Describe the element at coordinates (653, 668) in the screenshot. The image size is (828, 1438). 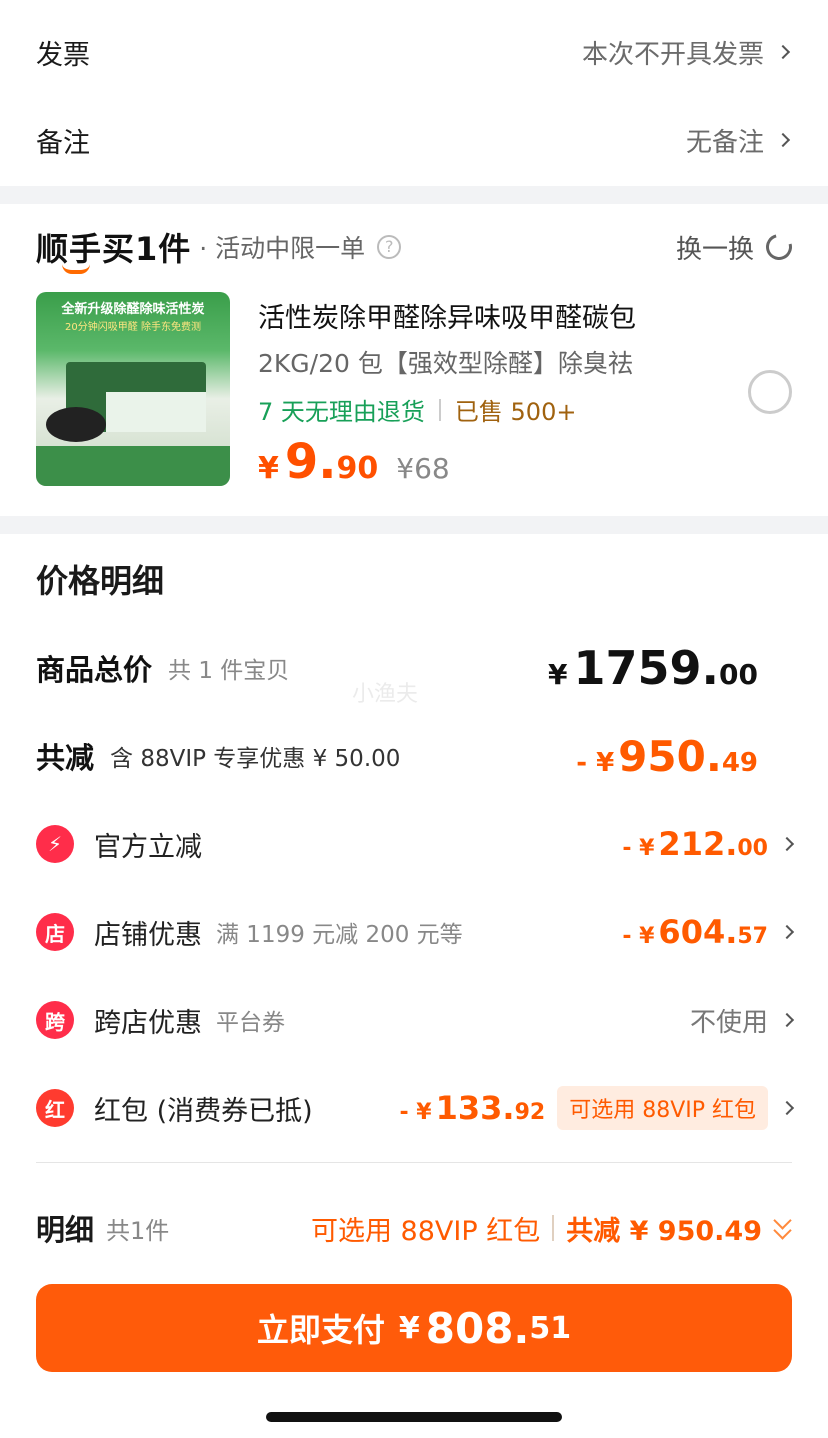
I see `total-price-amount: ¥ 1759. 00` at that location.